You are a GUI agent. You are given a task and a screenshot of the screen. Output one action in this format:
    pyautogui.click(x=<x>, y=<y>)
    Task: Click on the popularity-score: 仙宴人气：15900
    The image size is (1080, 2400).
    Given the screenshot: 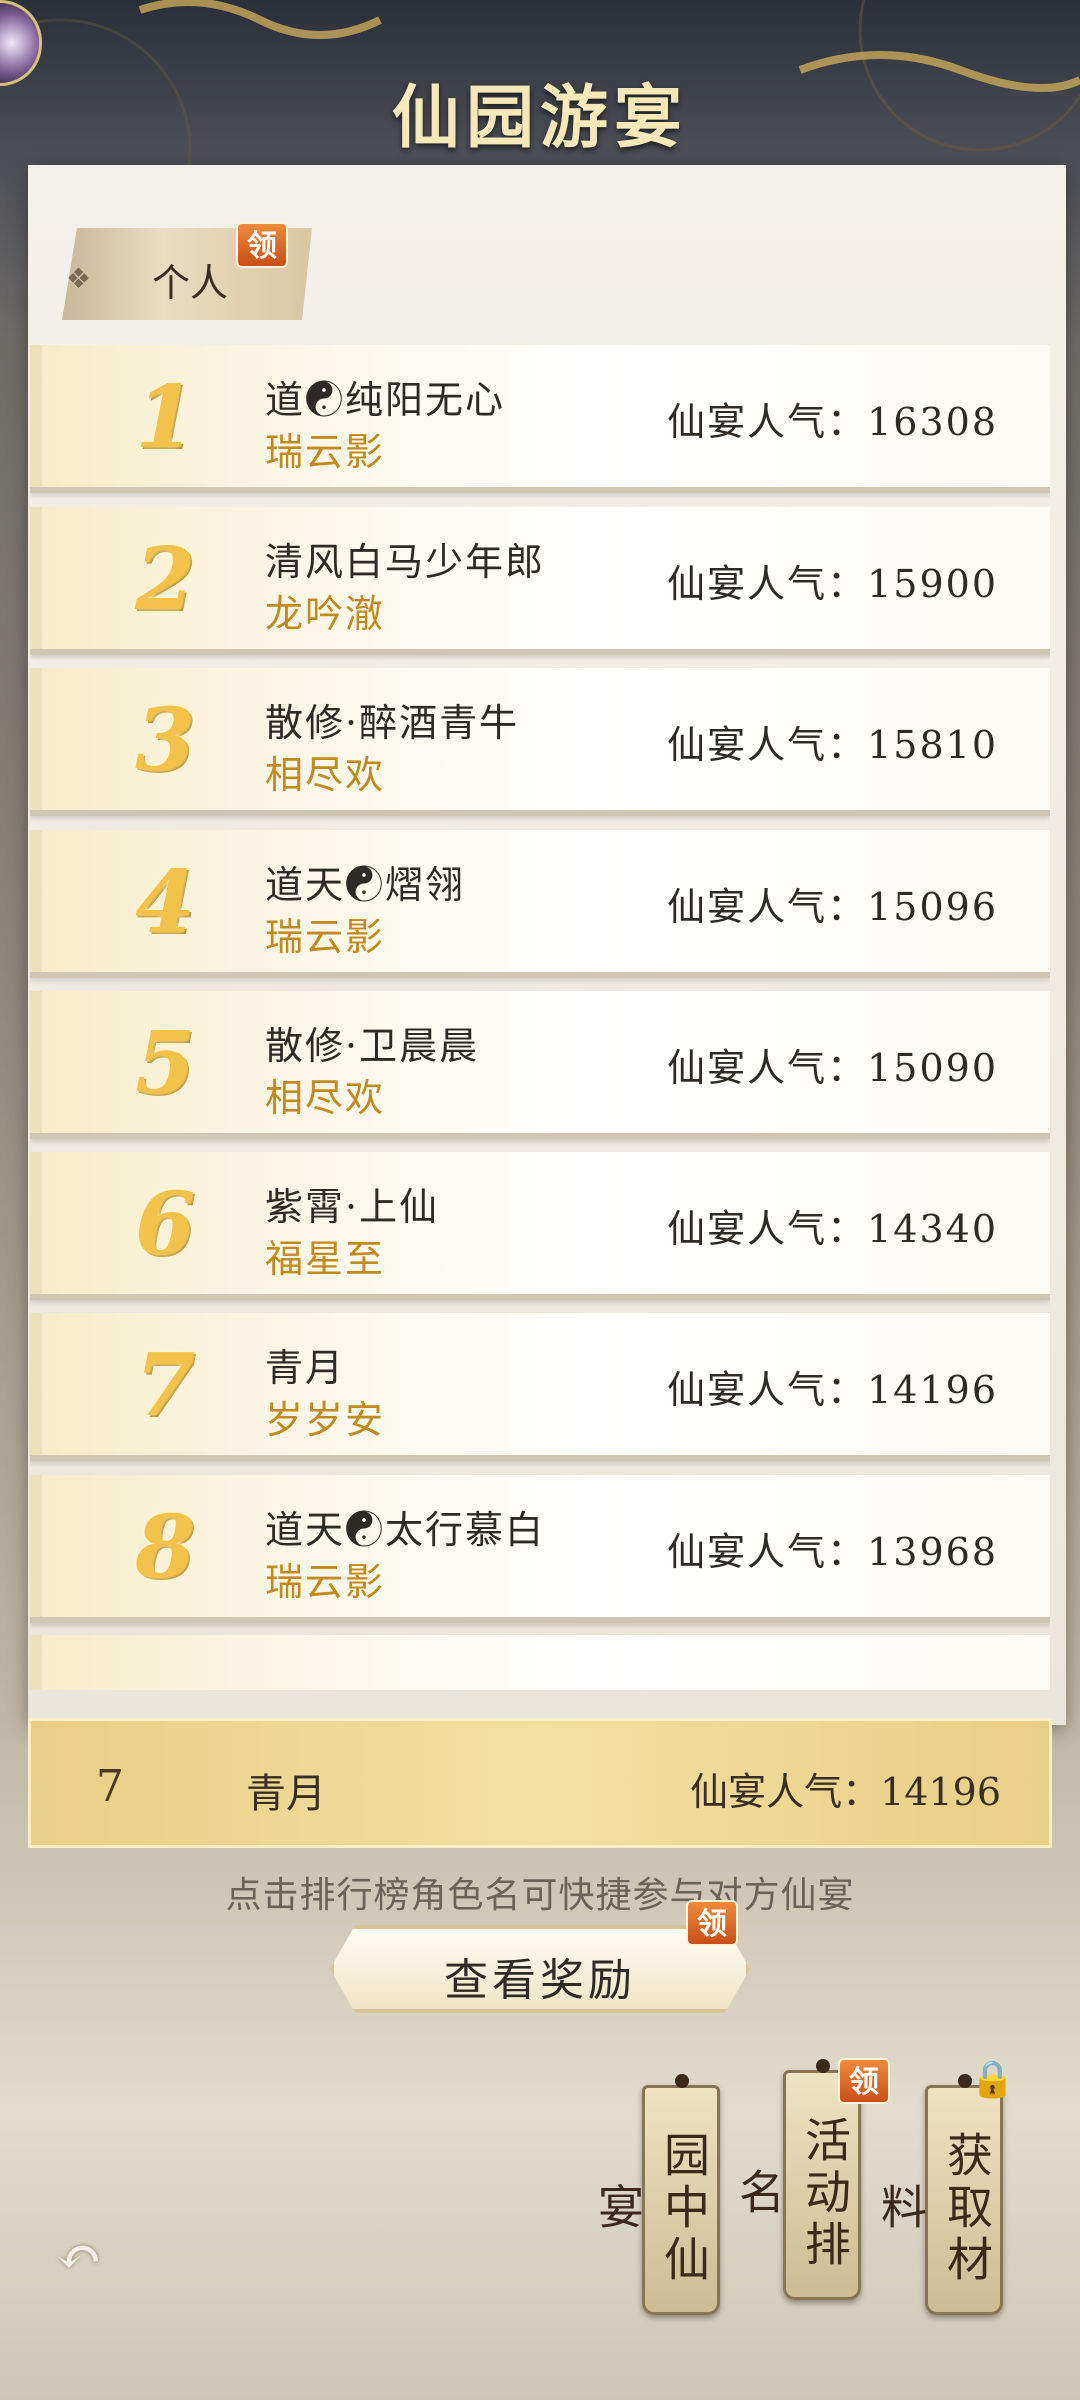 What is the action you would take?
    pyautogui.click(x=832, y=584)
    